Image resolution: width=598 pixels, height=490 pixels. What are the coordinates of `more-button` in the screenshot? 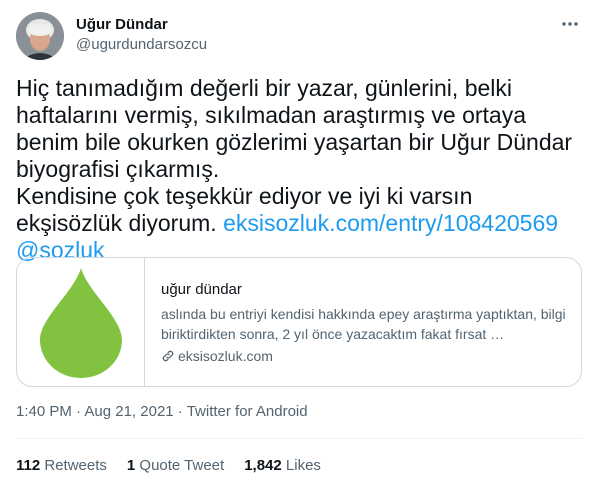 It's located at (570, 24).